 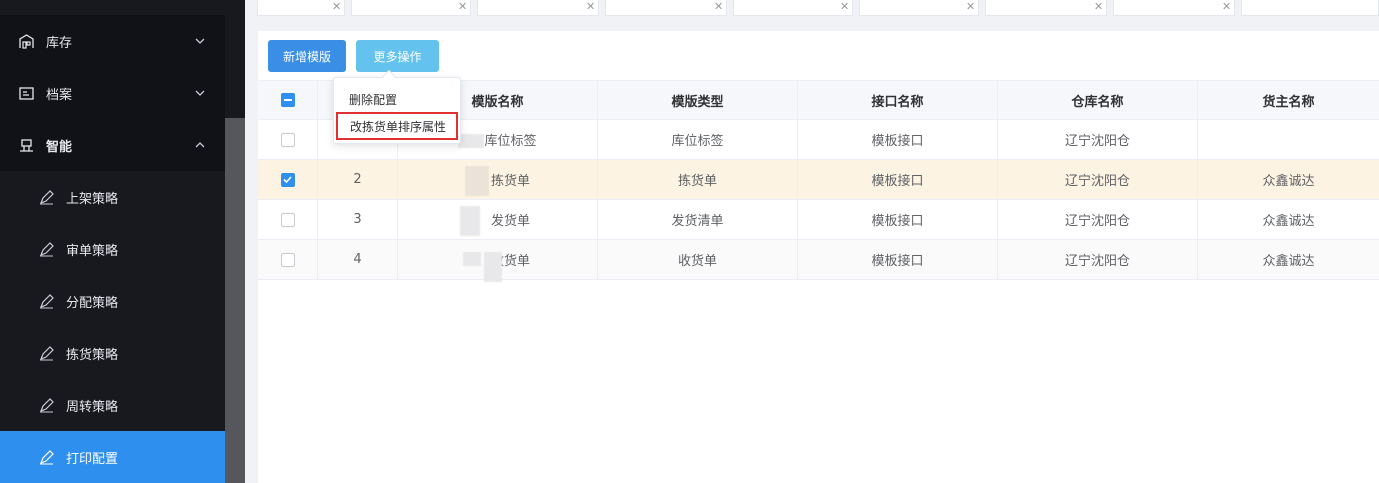 I want to click on name-cell: 发货单, so click(x=498, y=219).